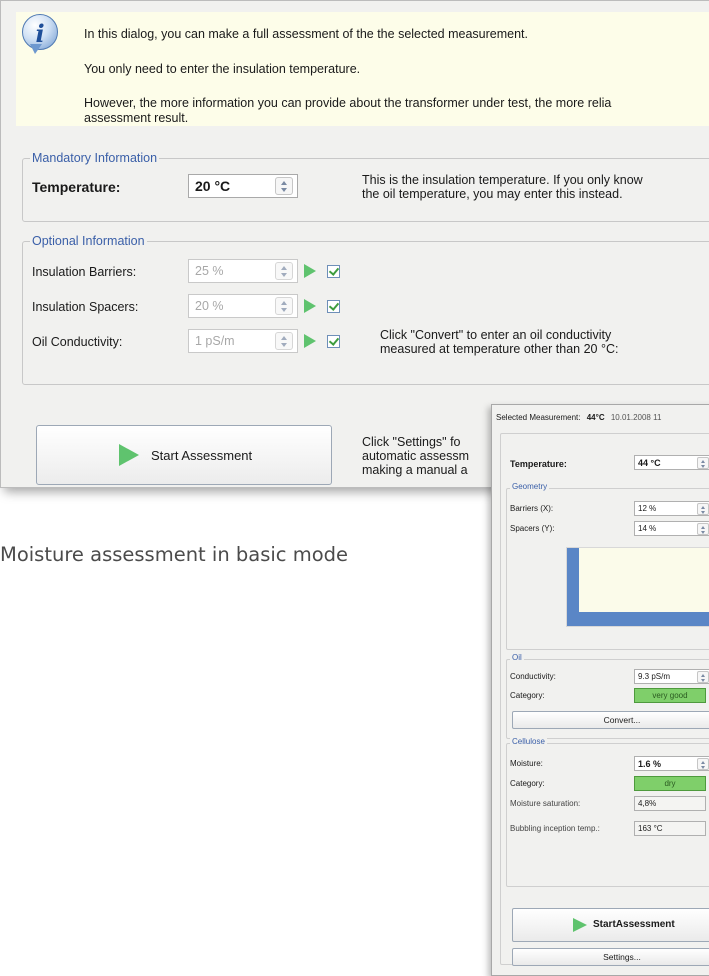 This screenshot has height=976, width=709. What do you see at coordinates (580, 925) in the screenshot?
I see `panel-play-icon` at bounding box center [580, 925].